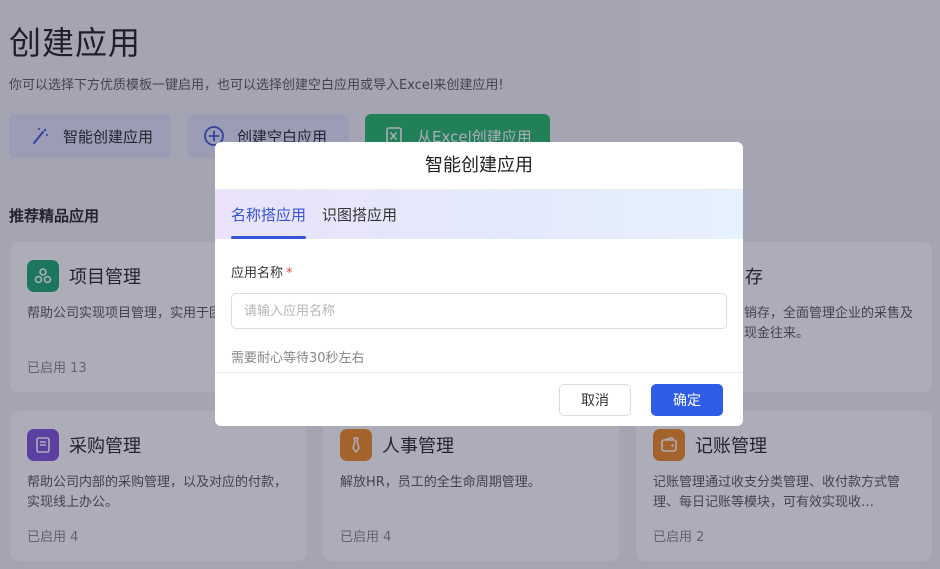  Describe the element at coordinates (269, 214) in the screenshot. I see `tab-name-build: 名称搭应用` at that location.